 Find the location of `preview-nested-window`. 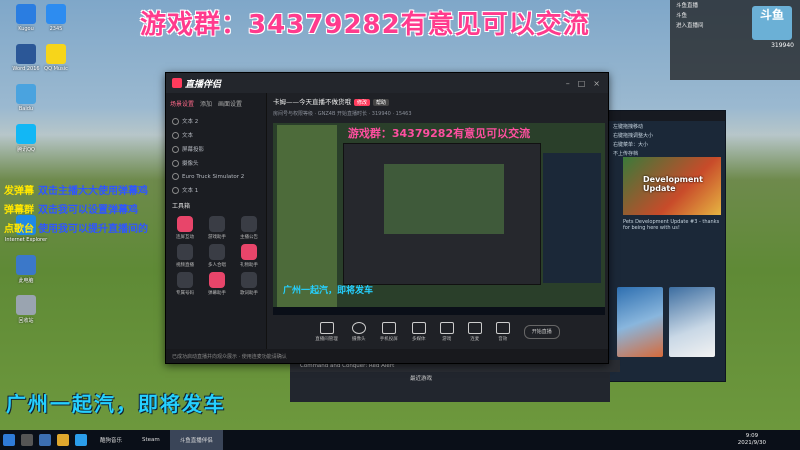

preview-nested-window is located at coordinates (442, 214).